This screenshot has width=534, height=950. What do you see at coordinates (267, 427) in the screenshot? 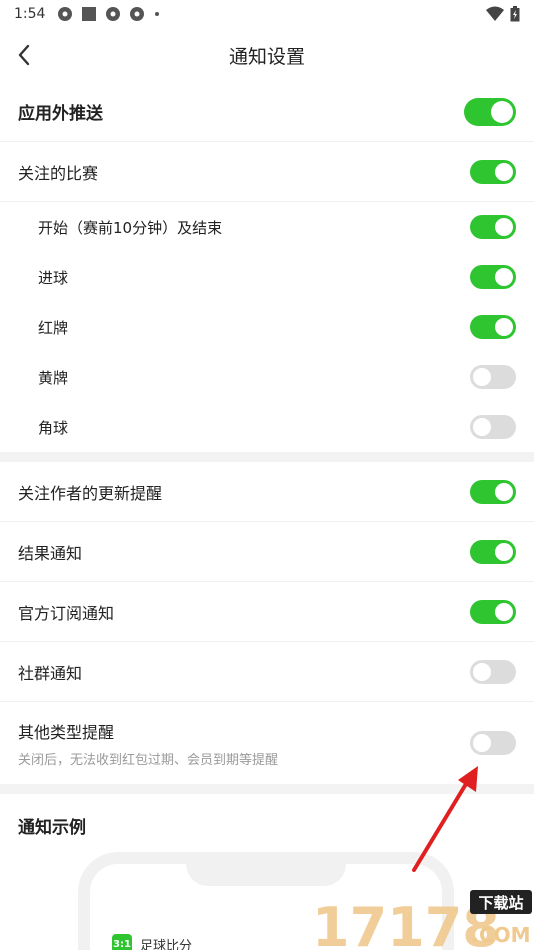
I see `setting-row-corner: 角球` at bounding box center [267, 427].